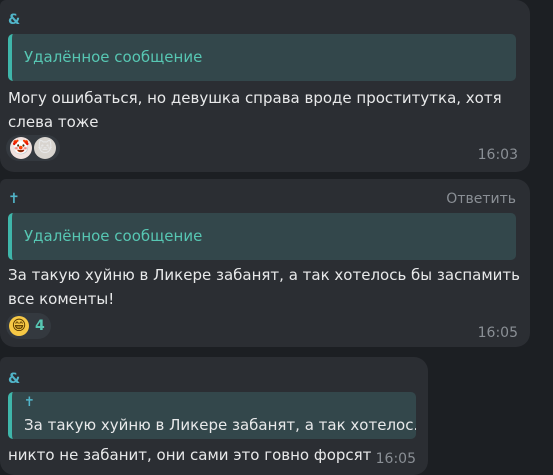 The width and height of the screenshot is (553, 475). I want to click on quote-author: ✝, so click(29, 402).